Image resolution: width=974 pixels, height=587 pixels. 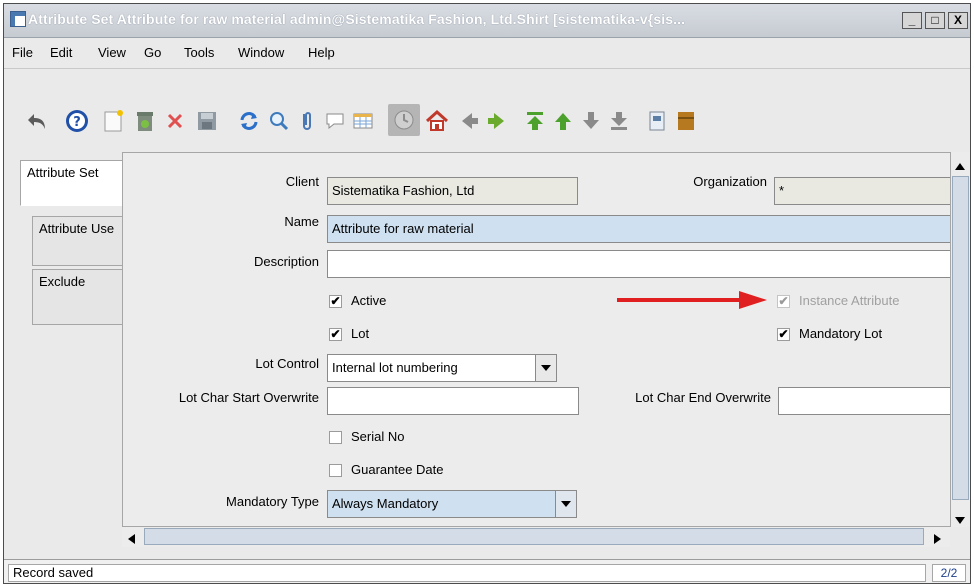 I want to click on mandatory-lot-label: Mandatory Lot, so click(x=841, y=333).